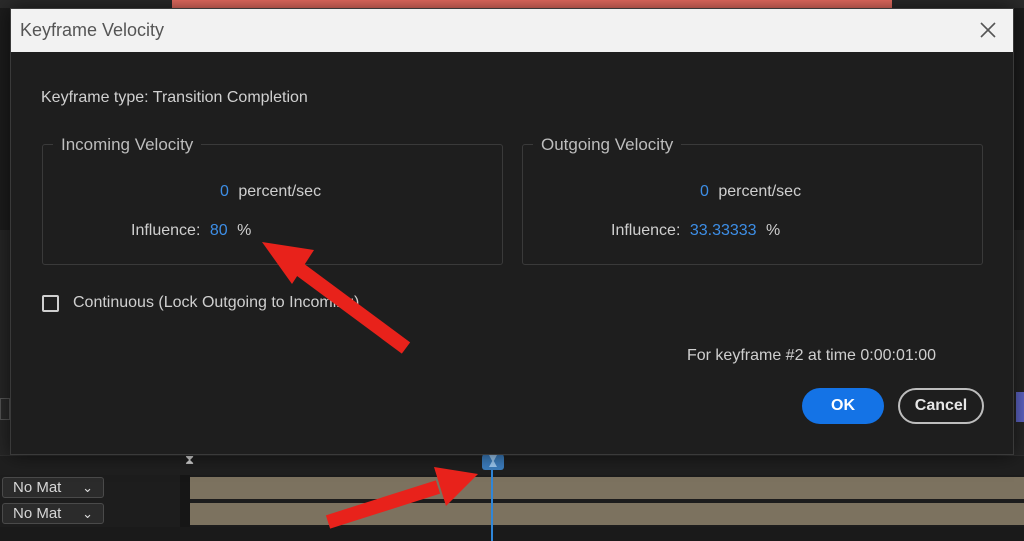 This screenshot has height=541, width=1024. Describe the element at coordinates (244, 230) in the screenshot. I see `incoming-influence-unit: %` at that location.